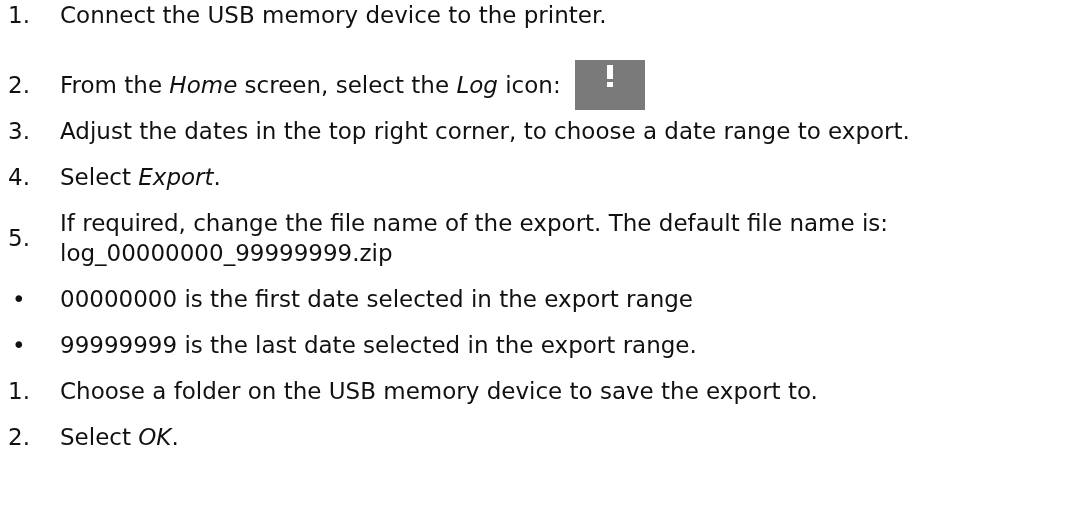  I want to click on step-text: 00000000 is the first date selected in the export range, so click(377, 299).